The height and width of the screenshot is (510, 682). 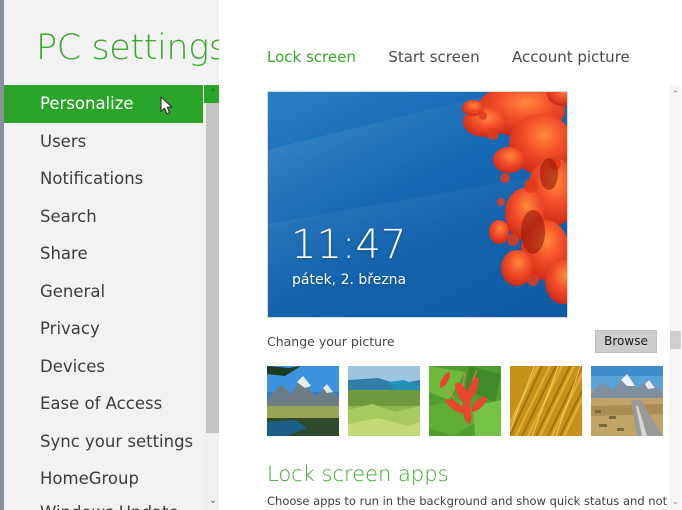 I want to click on tab-lock-screen: Lock screen, so click(x=311, y=57).